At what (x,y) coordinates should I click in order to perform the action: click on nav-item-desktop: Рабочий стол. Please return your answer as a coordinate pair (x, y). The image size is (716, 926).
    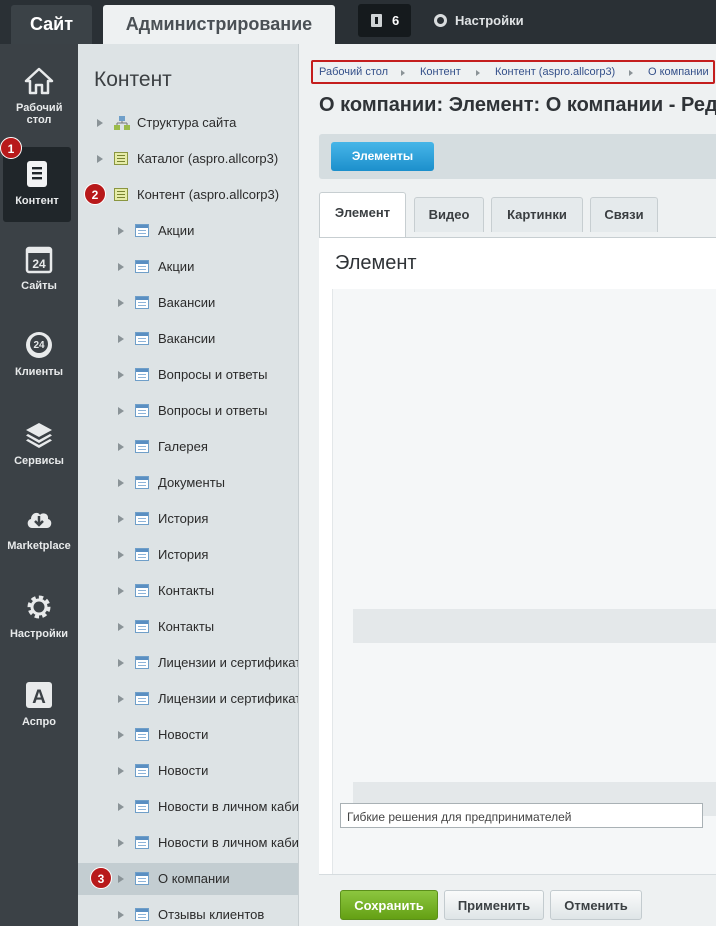
    Looking at the image, I should click on (39, 96).